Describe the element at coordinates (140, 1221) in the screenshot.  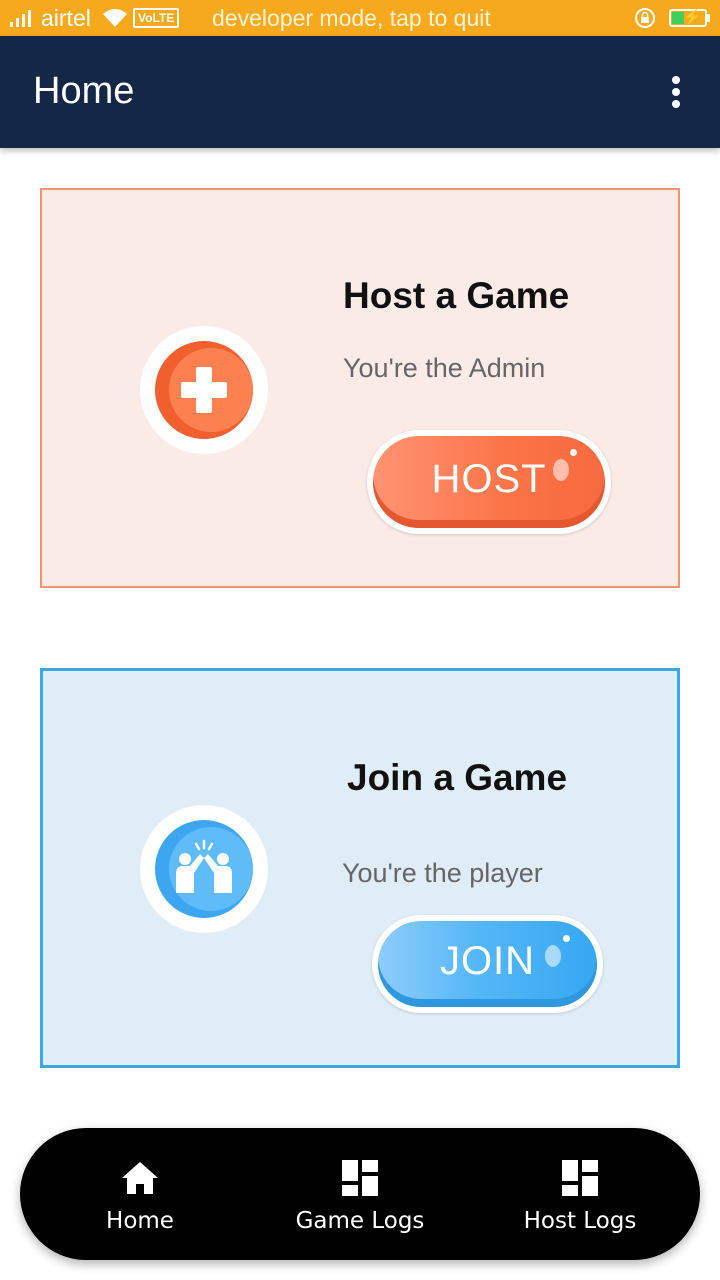
I see `nav-label-home: Home` at that location.